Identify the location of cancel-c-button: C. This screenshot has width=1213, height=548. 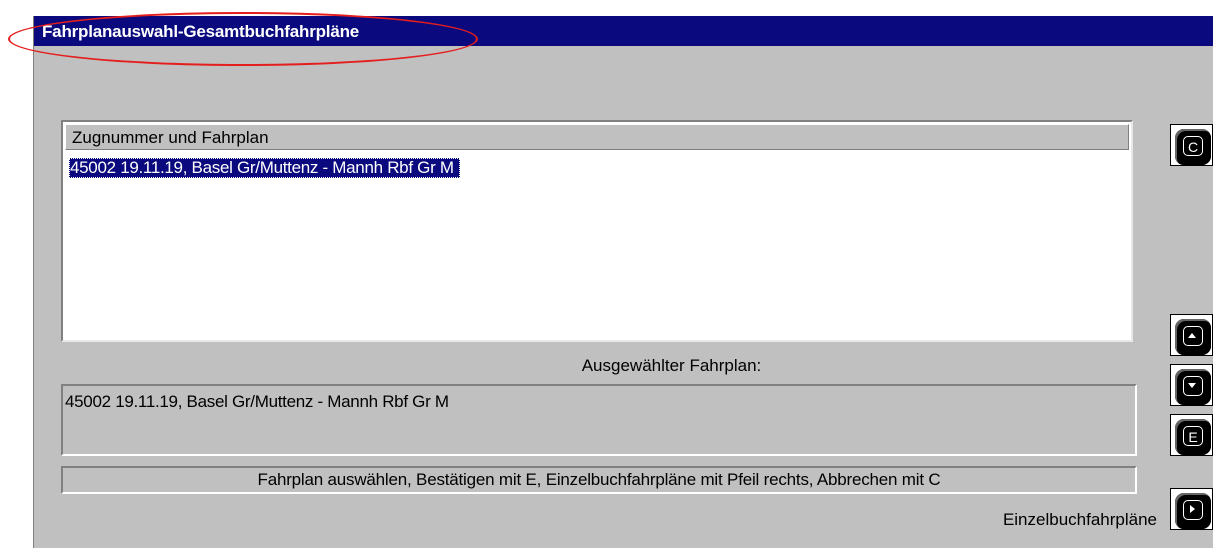
(1191, 145).